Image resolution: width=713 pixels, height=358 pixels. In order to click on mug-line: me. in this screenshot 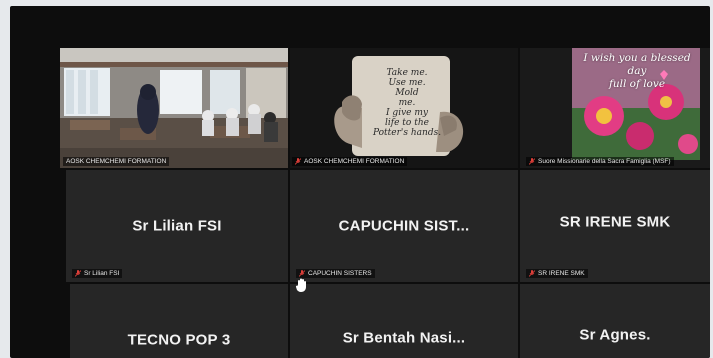, I will do `click(407, 103)`.